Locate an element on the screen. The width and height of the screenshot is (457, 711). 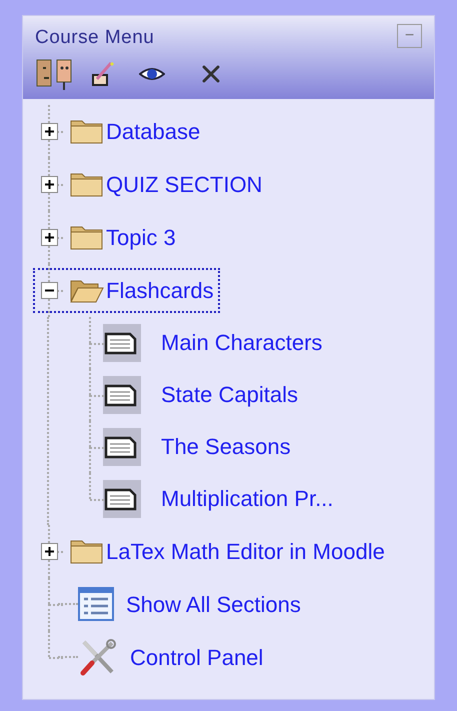
tree-item-label: Flashcards is located at coordinates (160, 290).